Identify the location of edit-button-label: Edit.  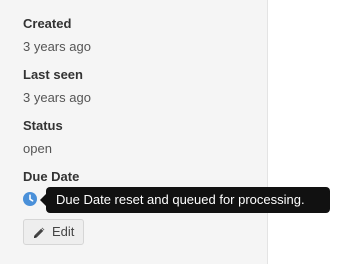
(63, 231).